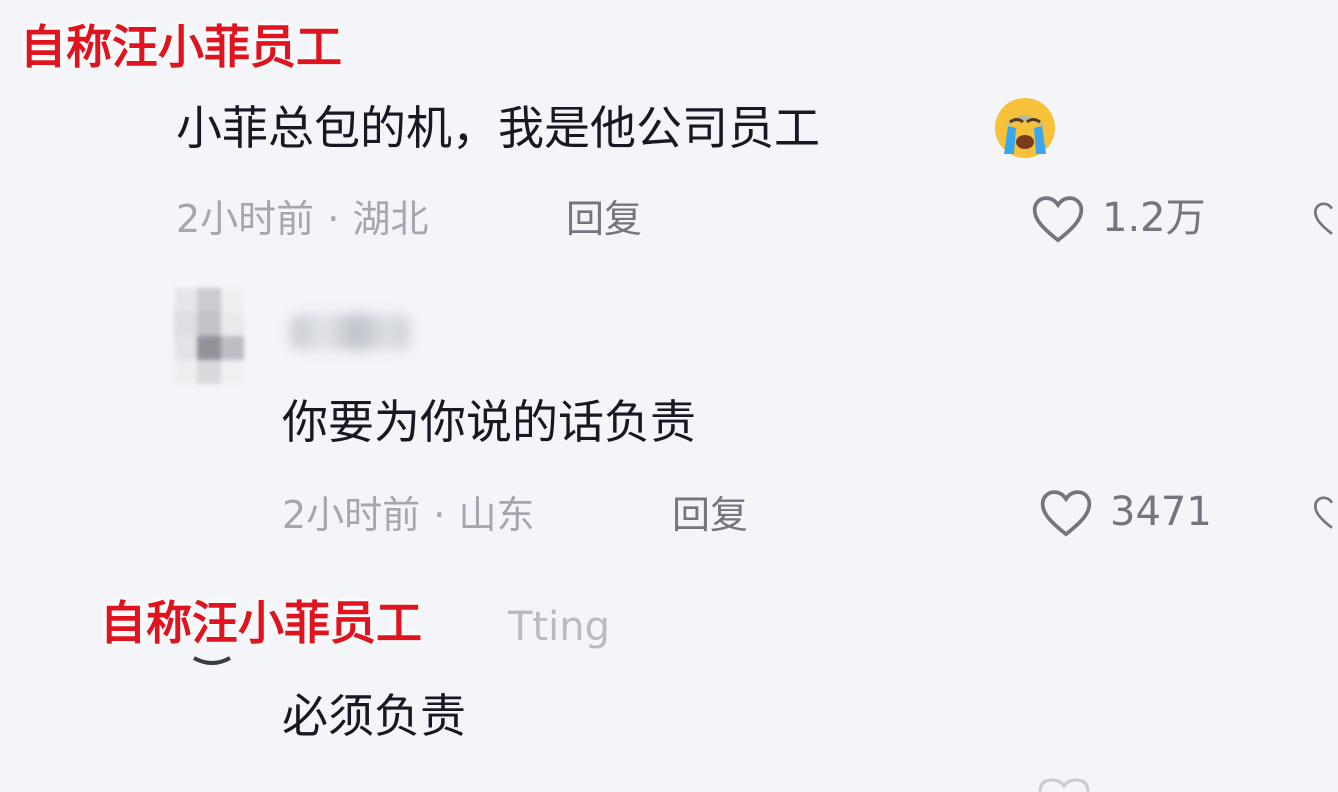  I want to click on like-count: 1.2万, so click(1154, 218).